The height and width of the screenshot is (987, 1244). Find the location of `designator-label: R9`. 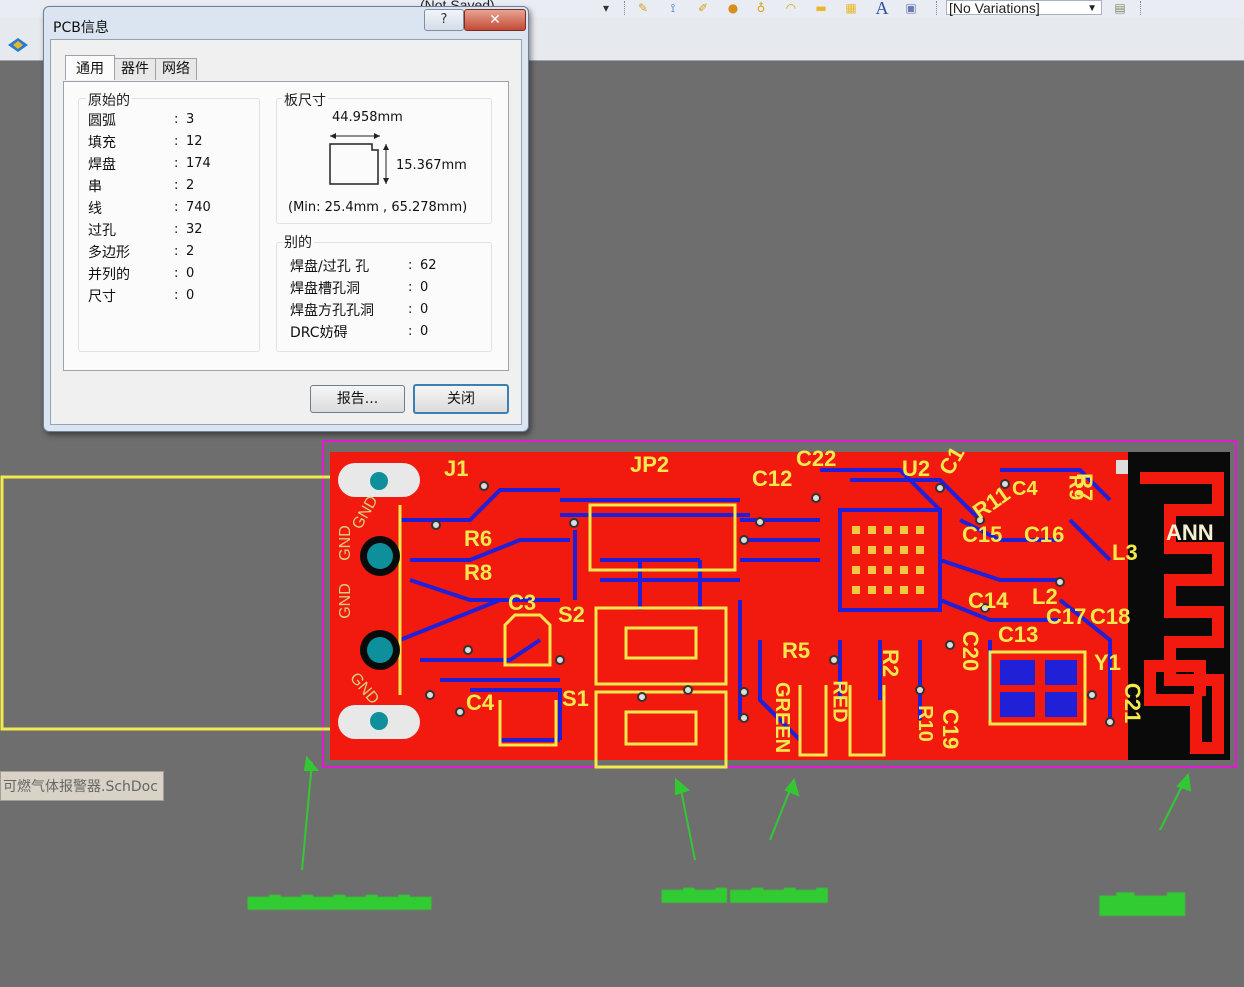

designator-label: R9 is located at coordinates (1075, 487).